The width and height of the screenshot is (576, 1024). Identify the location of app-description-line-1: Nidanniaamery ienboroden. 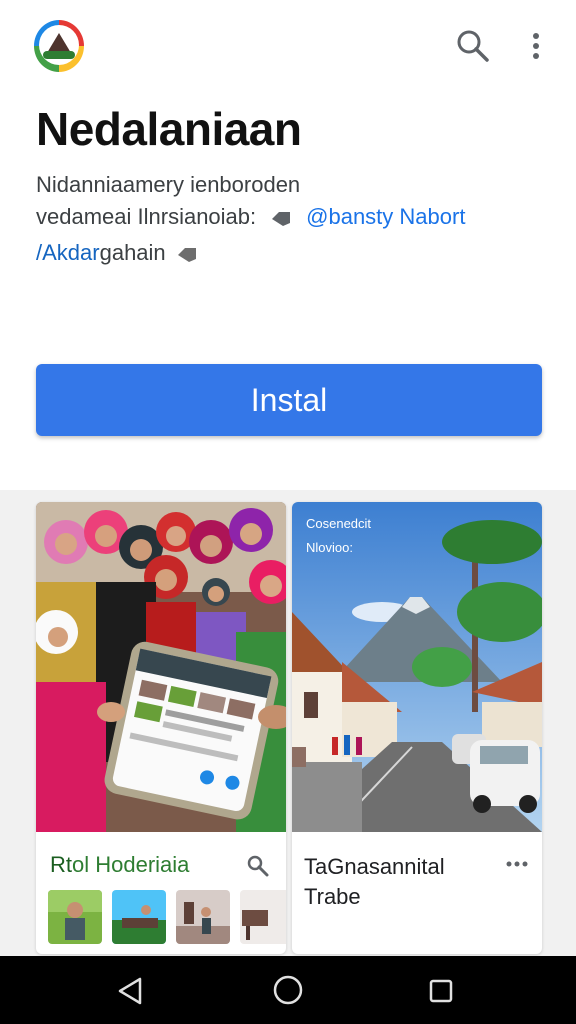
(168, 184).